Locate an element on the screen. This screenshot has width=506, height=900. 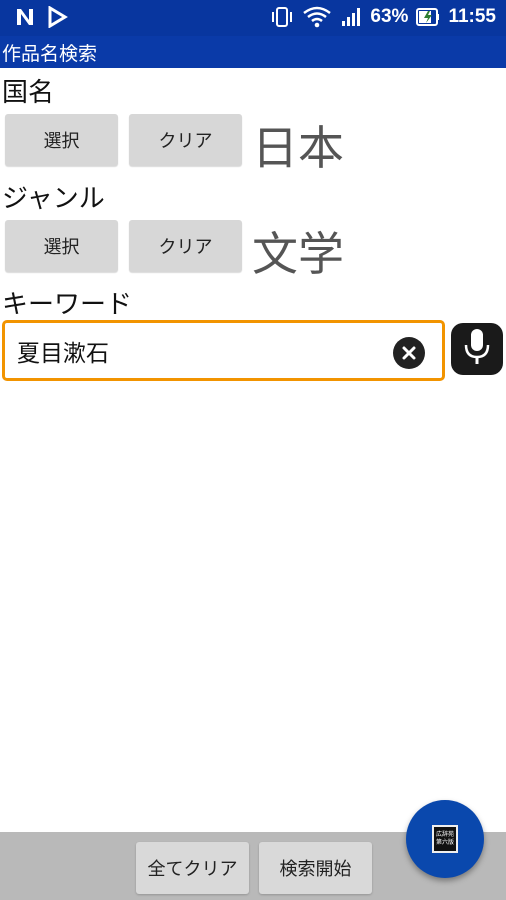
keyword-input is located at coordinates (202, 351).